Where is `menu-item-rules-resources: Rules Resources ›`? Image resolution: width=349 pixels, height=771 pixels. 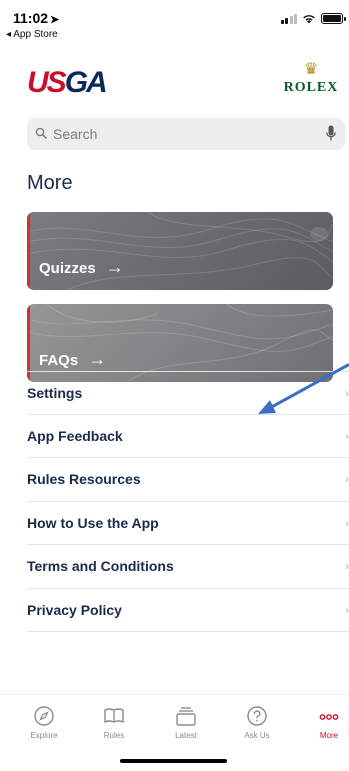
menu-item-rules-resources: Rules Resources › is located at coordinates (188, 480).